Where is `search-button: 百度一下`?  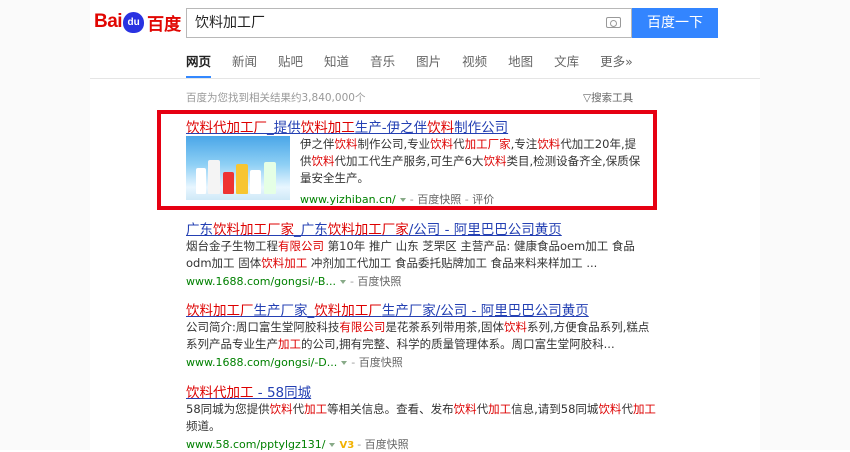
search-button: 百度一下 is located at coordinates (675, 23).